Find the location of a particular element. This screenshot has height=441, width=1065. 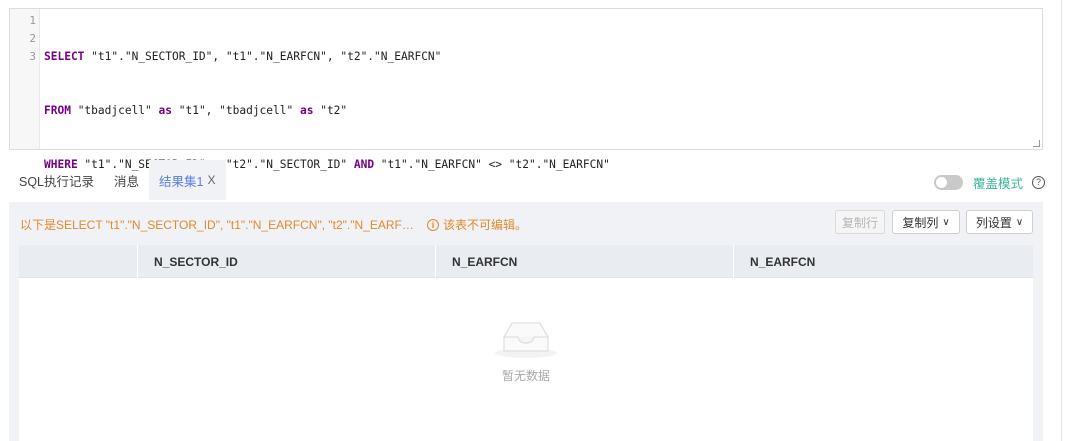

empty-inbox-icon is located at coordinates (526, 340).